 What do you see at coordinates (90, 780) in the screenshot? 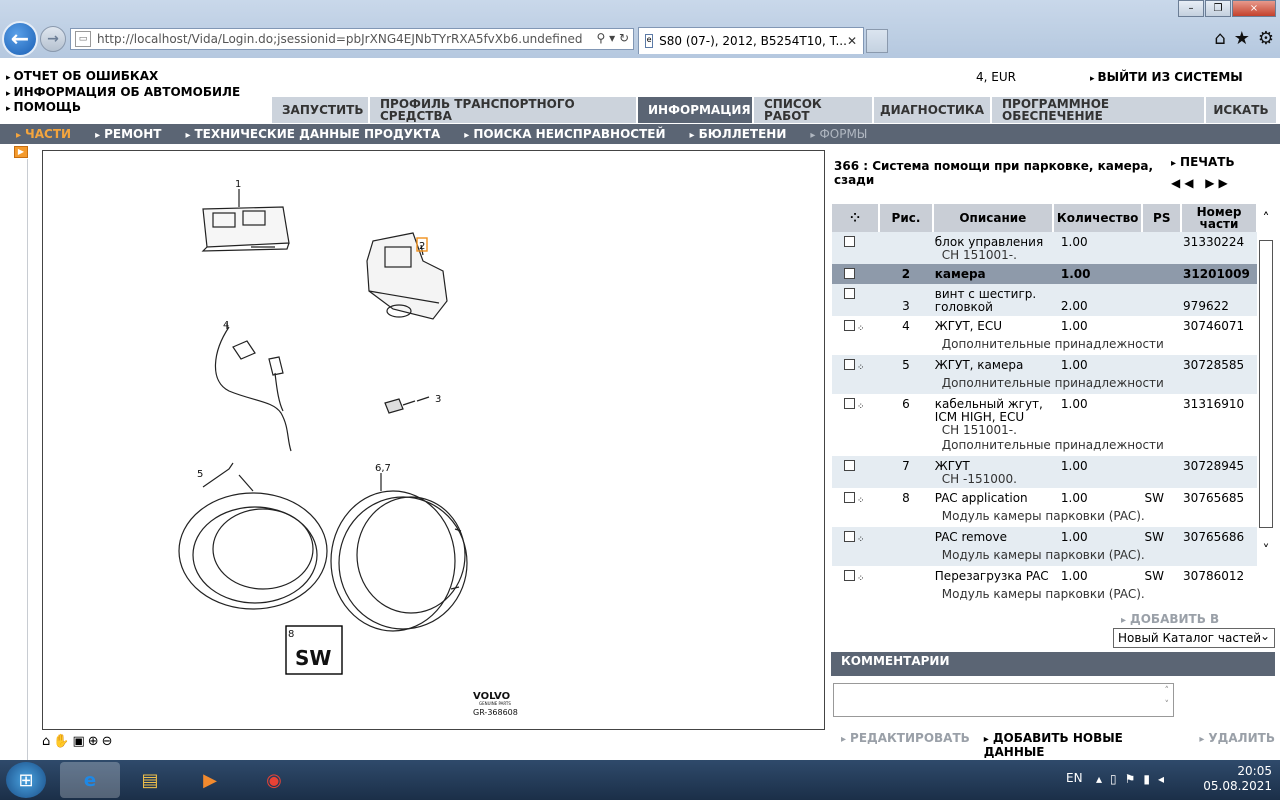
I see `taskbar-ie-icon: e` at bounding box center [90, 780].